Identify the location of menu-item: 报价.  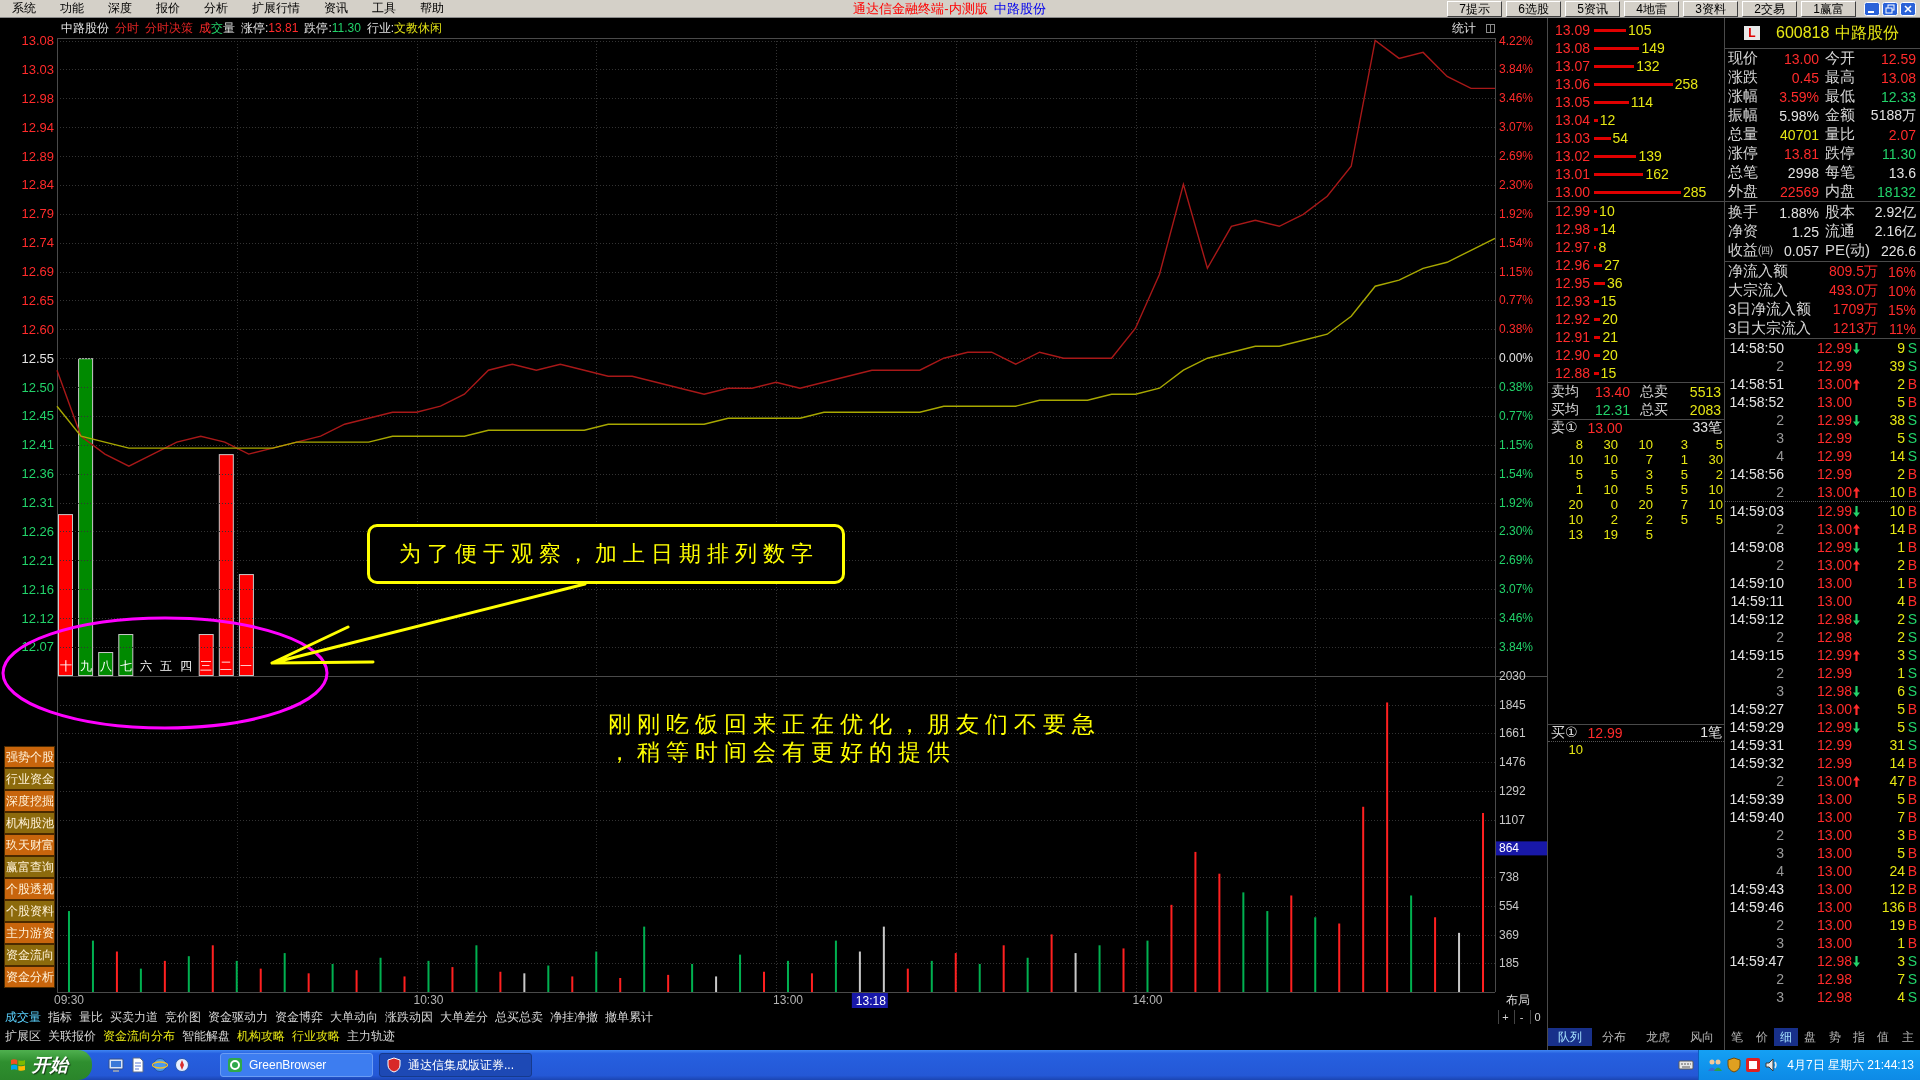
(168, 8).